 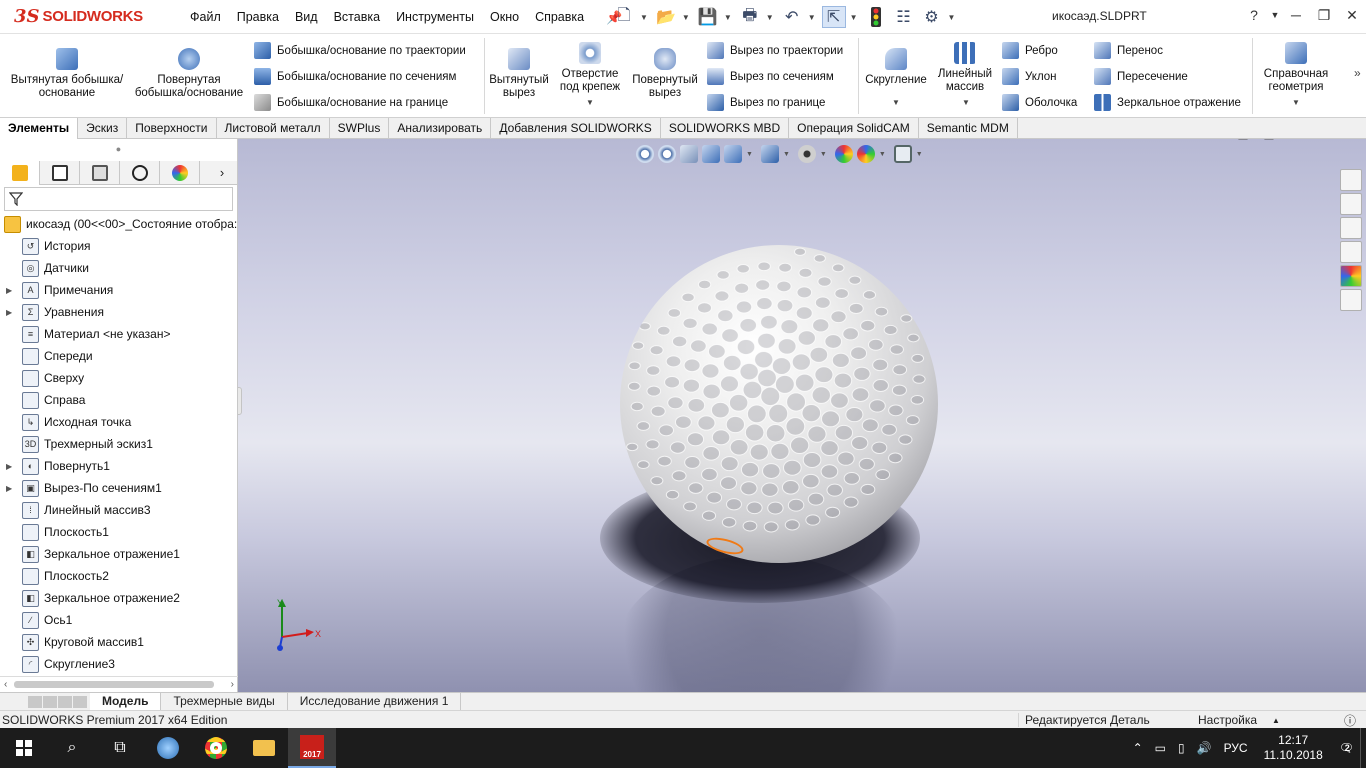 I want to click on mirror-button: Зеркальное отражение, so click(x=1167, y=102).